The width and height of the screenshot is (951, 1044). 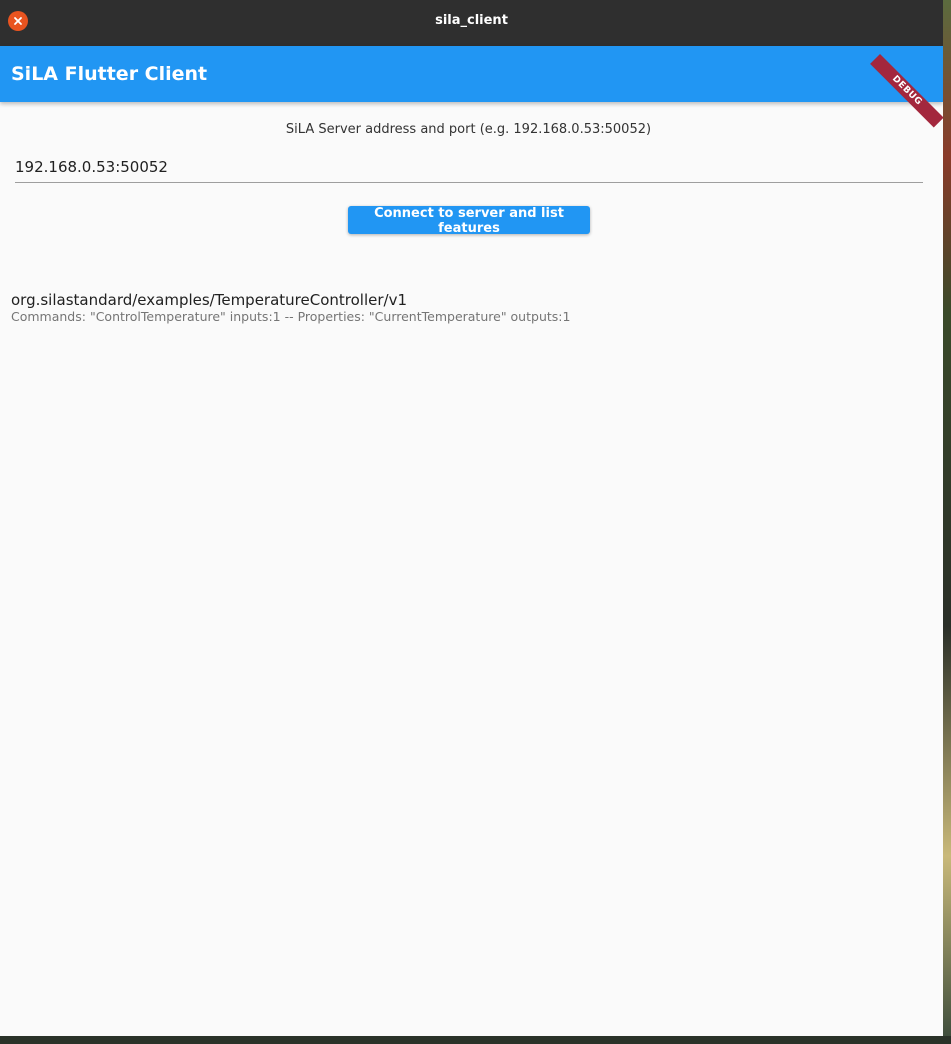 I want to click on connect-button: Connect to server and list features, so click(x=469, y=221).